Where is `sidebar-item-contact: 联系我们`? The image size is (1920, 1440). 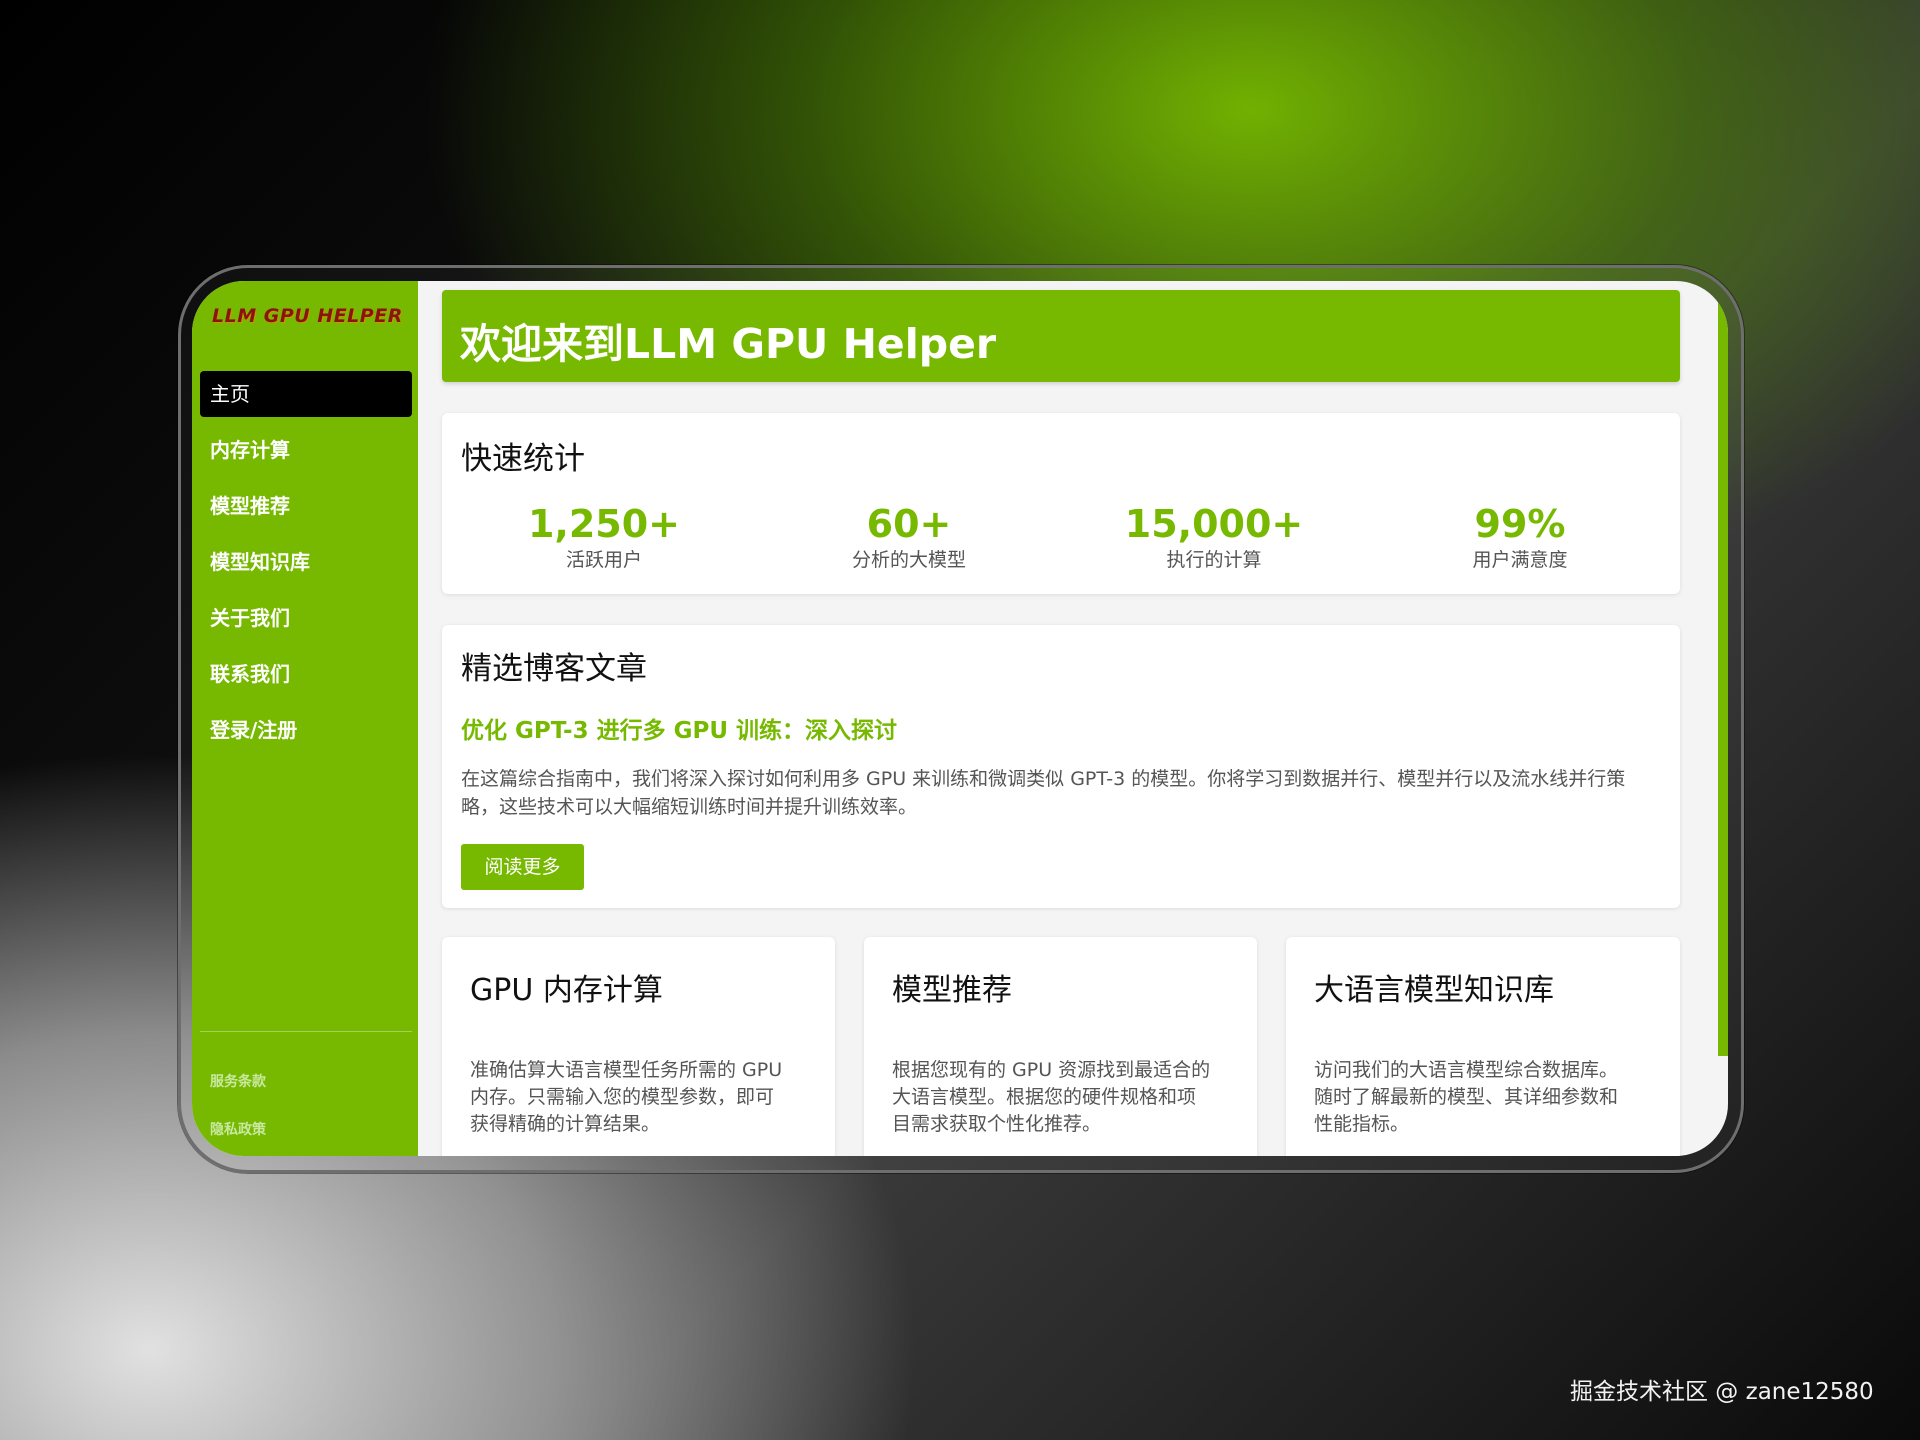
sidebar-item-contact: 联系我们 is located at coordinates (306, 674).